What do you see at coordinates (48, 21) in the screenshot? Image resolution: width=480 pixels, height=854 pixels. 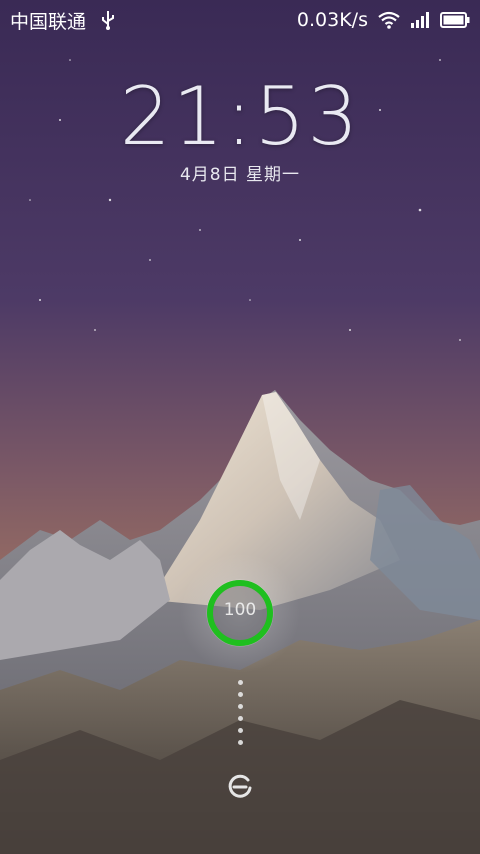 I see `carrier-label: 中国联通` at bounding box center [48, 21].